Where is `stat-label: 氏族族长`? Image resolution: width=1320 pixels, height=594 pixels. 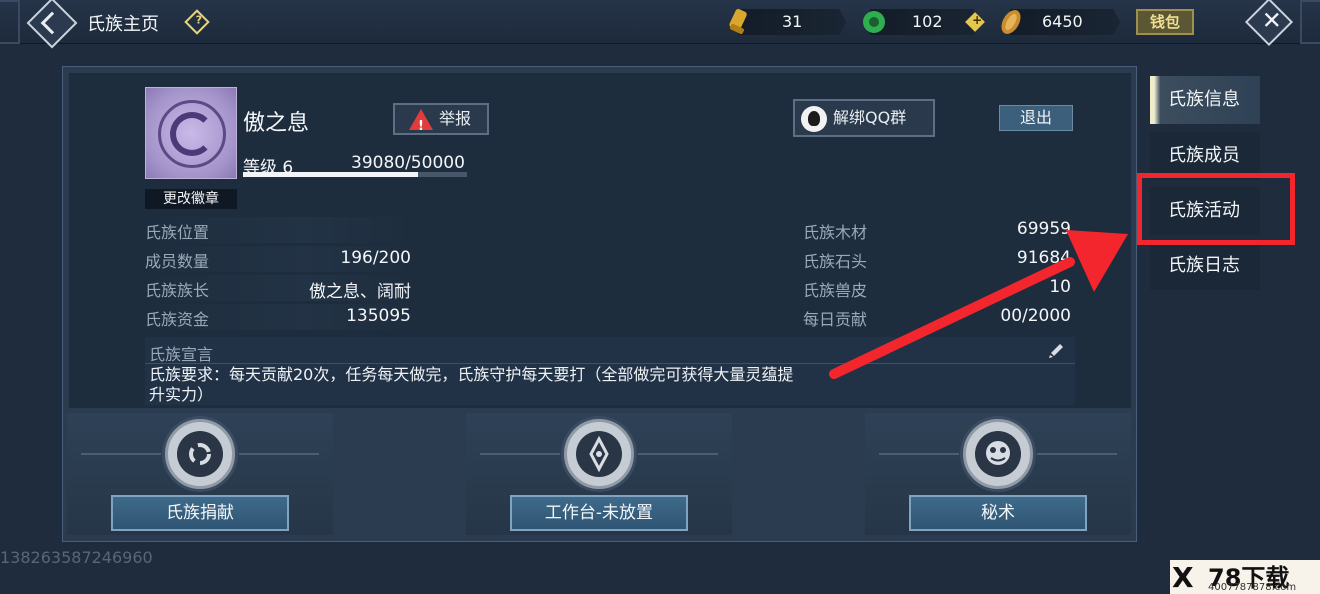
stat-label: 氏族族长 is located at coordinates (177, 290).